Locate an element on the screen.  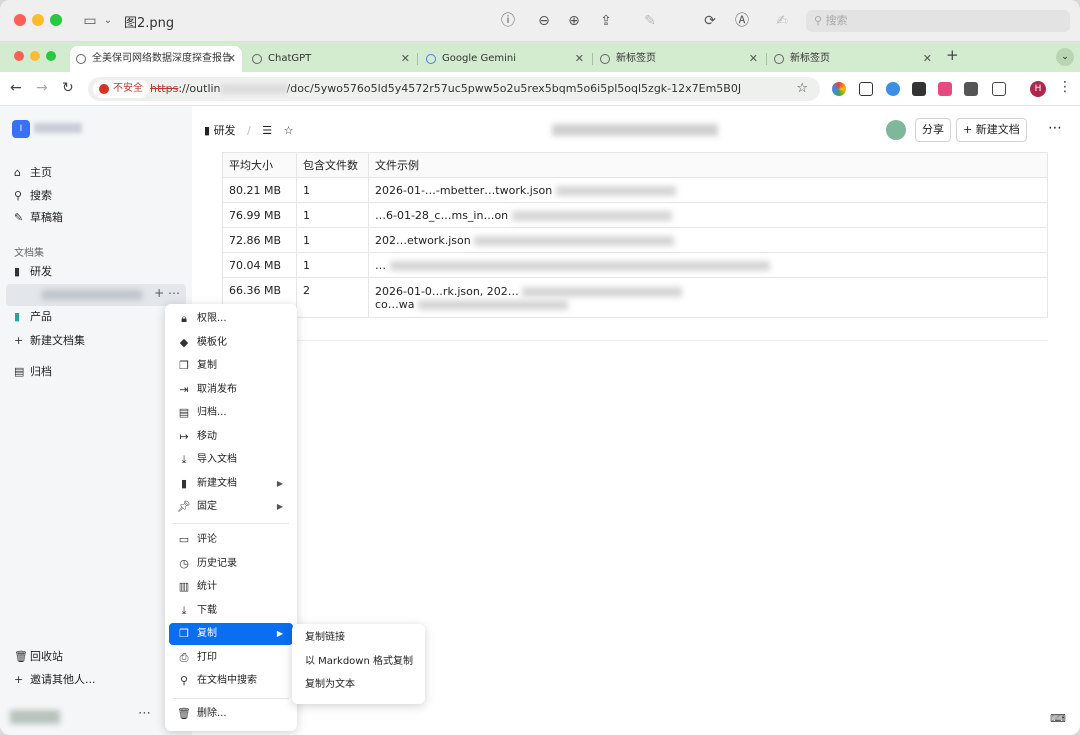
forward-icon: → is located at coordinates (42, 88).